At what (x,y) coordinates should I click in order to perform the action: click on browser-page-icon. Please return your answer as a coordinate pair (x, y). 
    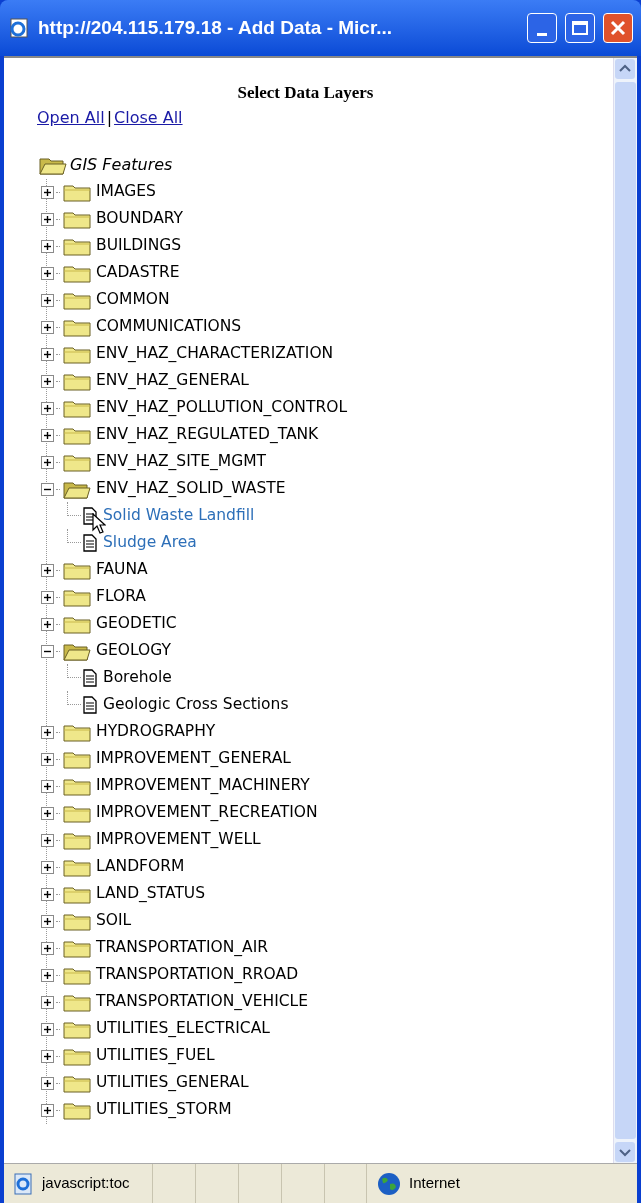
    Looking at the image, I should click on (19, 28).